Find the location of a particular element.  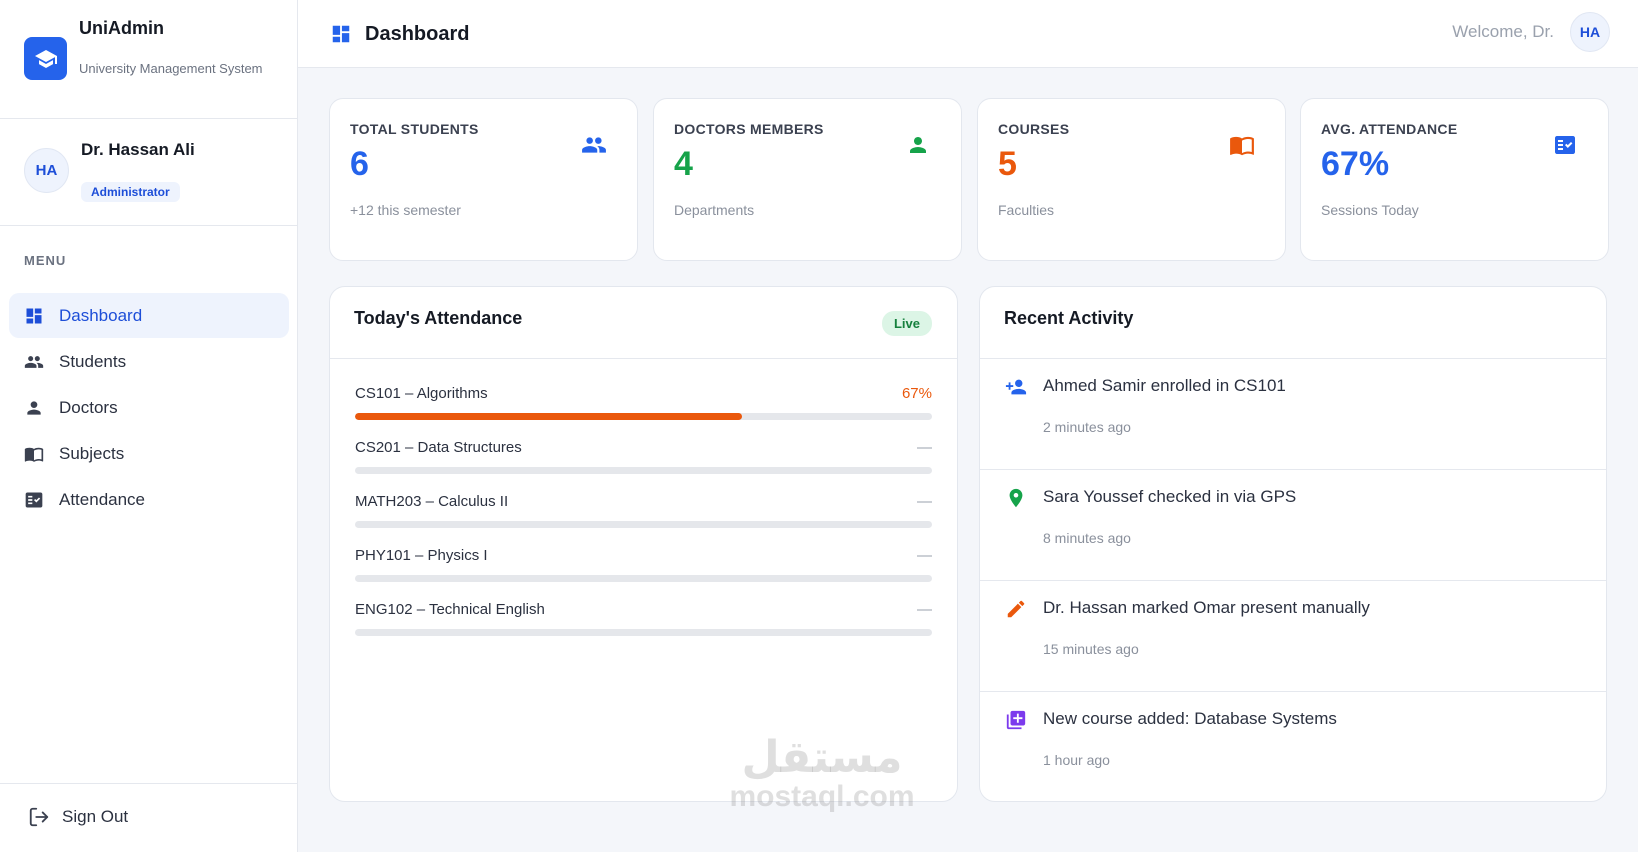

live-badge: Live is located at coordinates (906, 323).